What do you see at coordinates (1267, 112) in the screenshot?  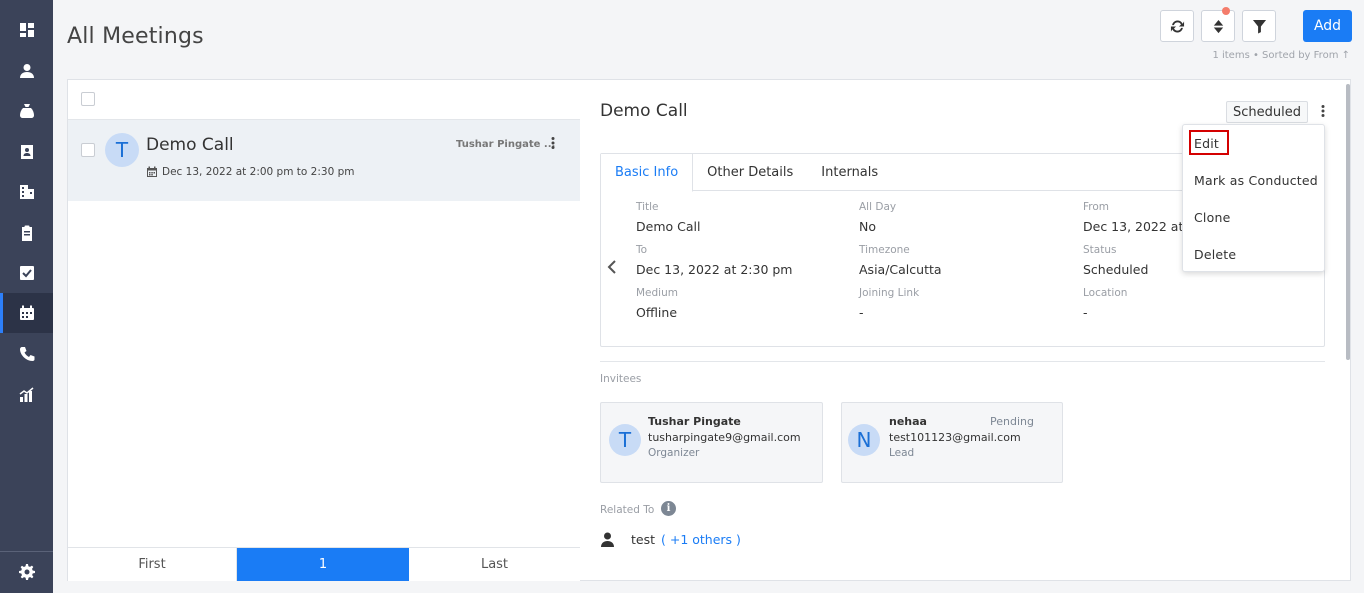 I see `status-badge: Scheduled` at bounding box center [1267, 112].